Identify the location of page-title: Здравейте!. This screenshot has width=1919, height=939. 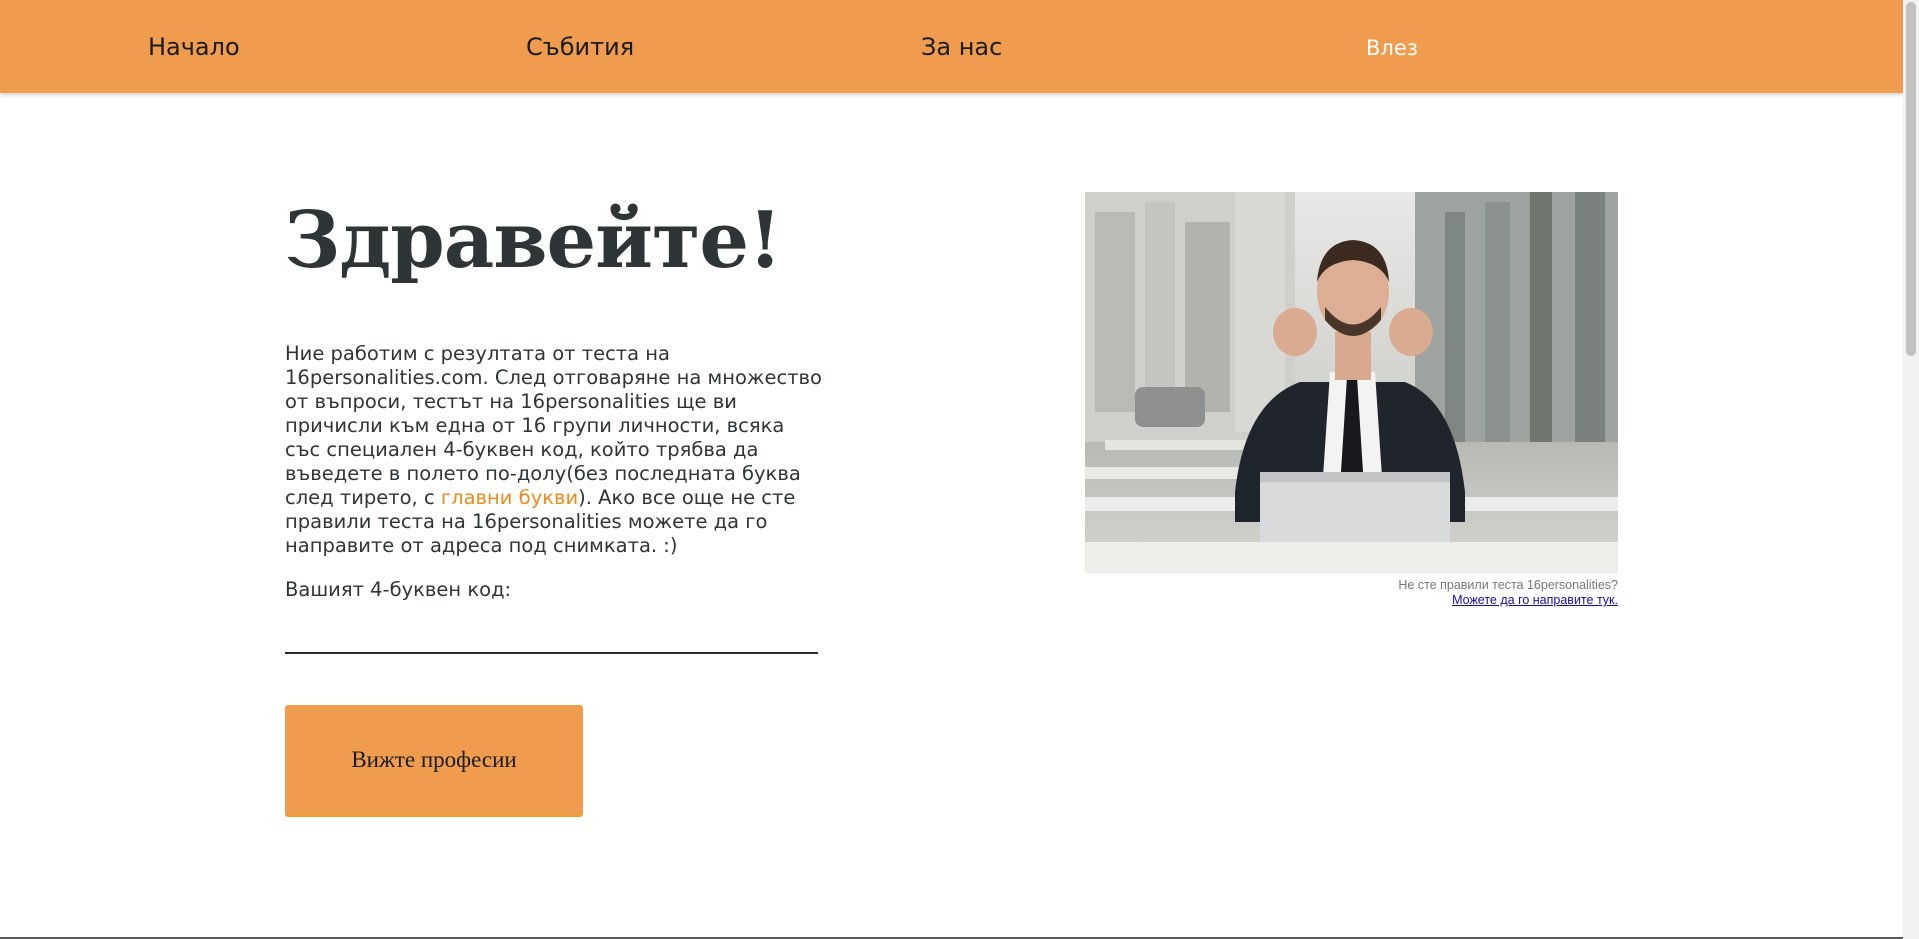
(533, 240).